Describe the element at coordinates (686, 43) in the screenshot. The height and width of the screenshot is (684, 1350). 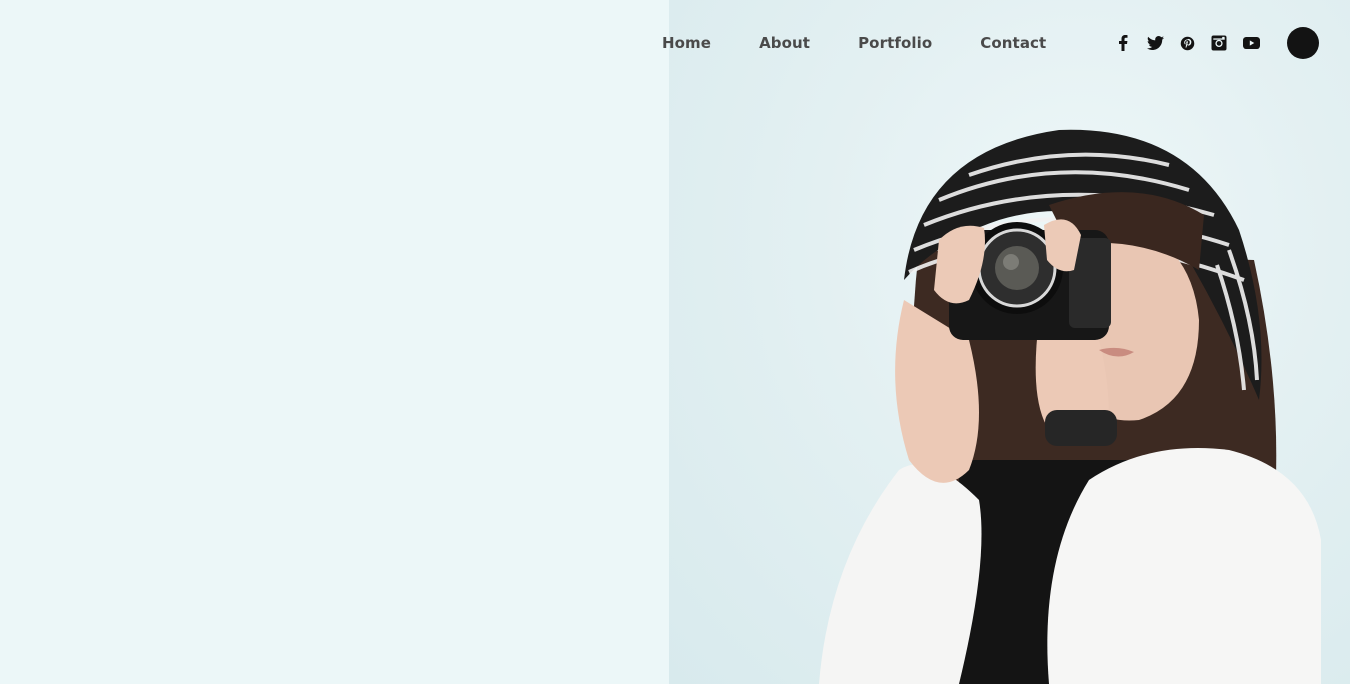
I see `nav-link-home: Home` at that location.